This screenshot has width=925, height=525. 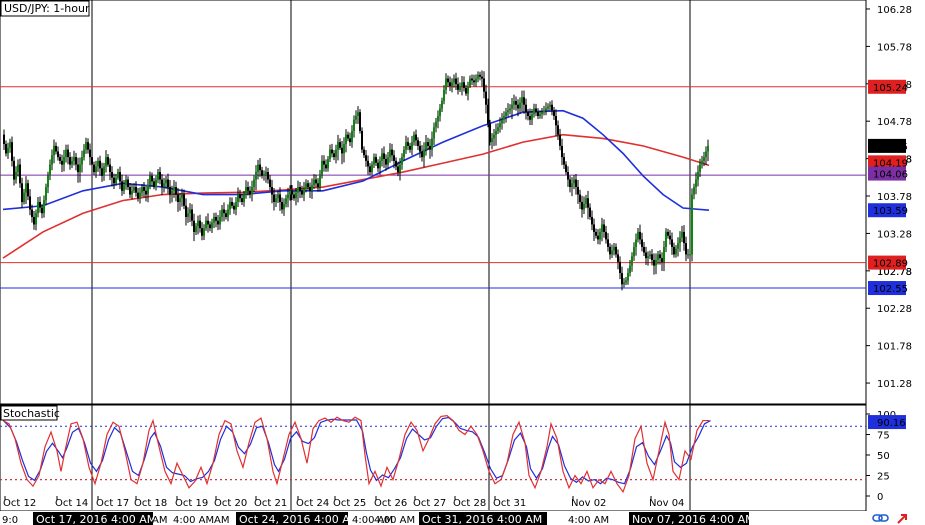 I want to click on price-tick-label: 104.78, so click(x=894, y=122).